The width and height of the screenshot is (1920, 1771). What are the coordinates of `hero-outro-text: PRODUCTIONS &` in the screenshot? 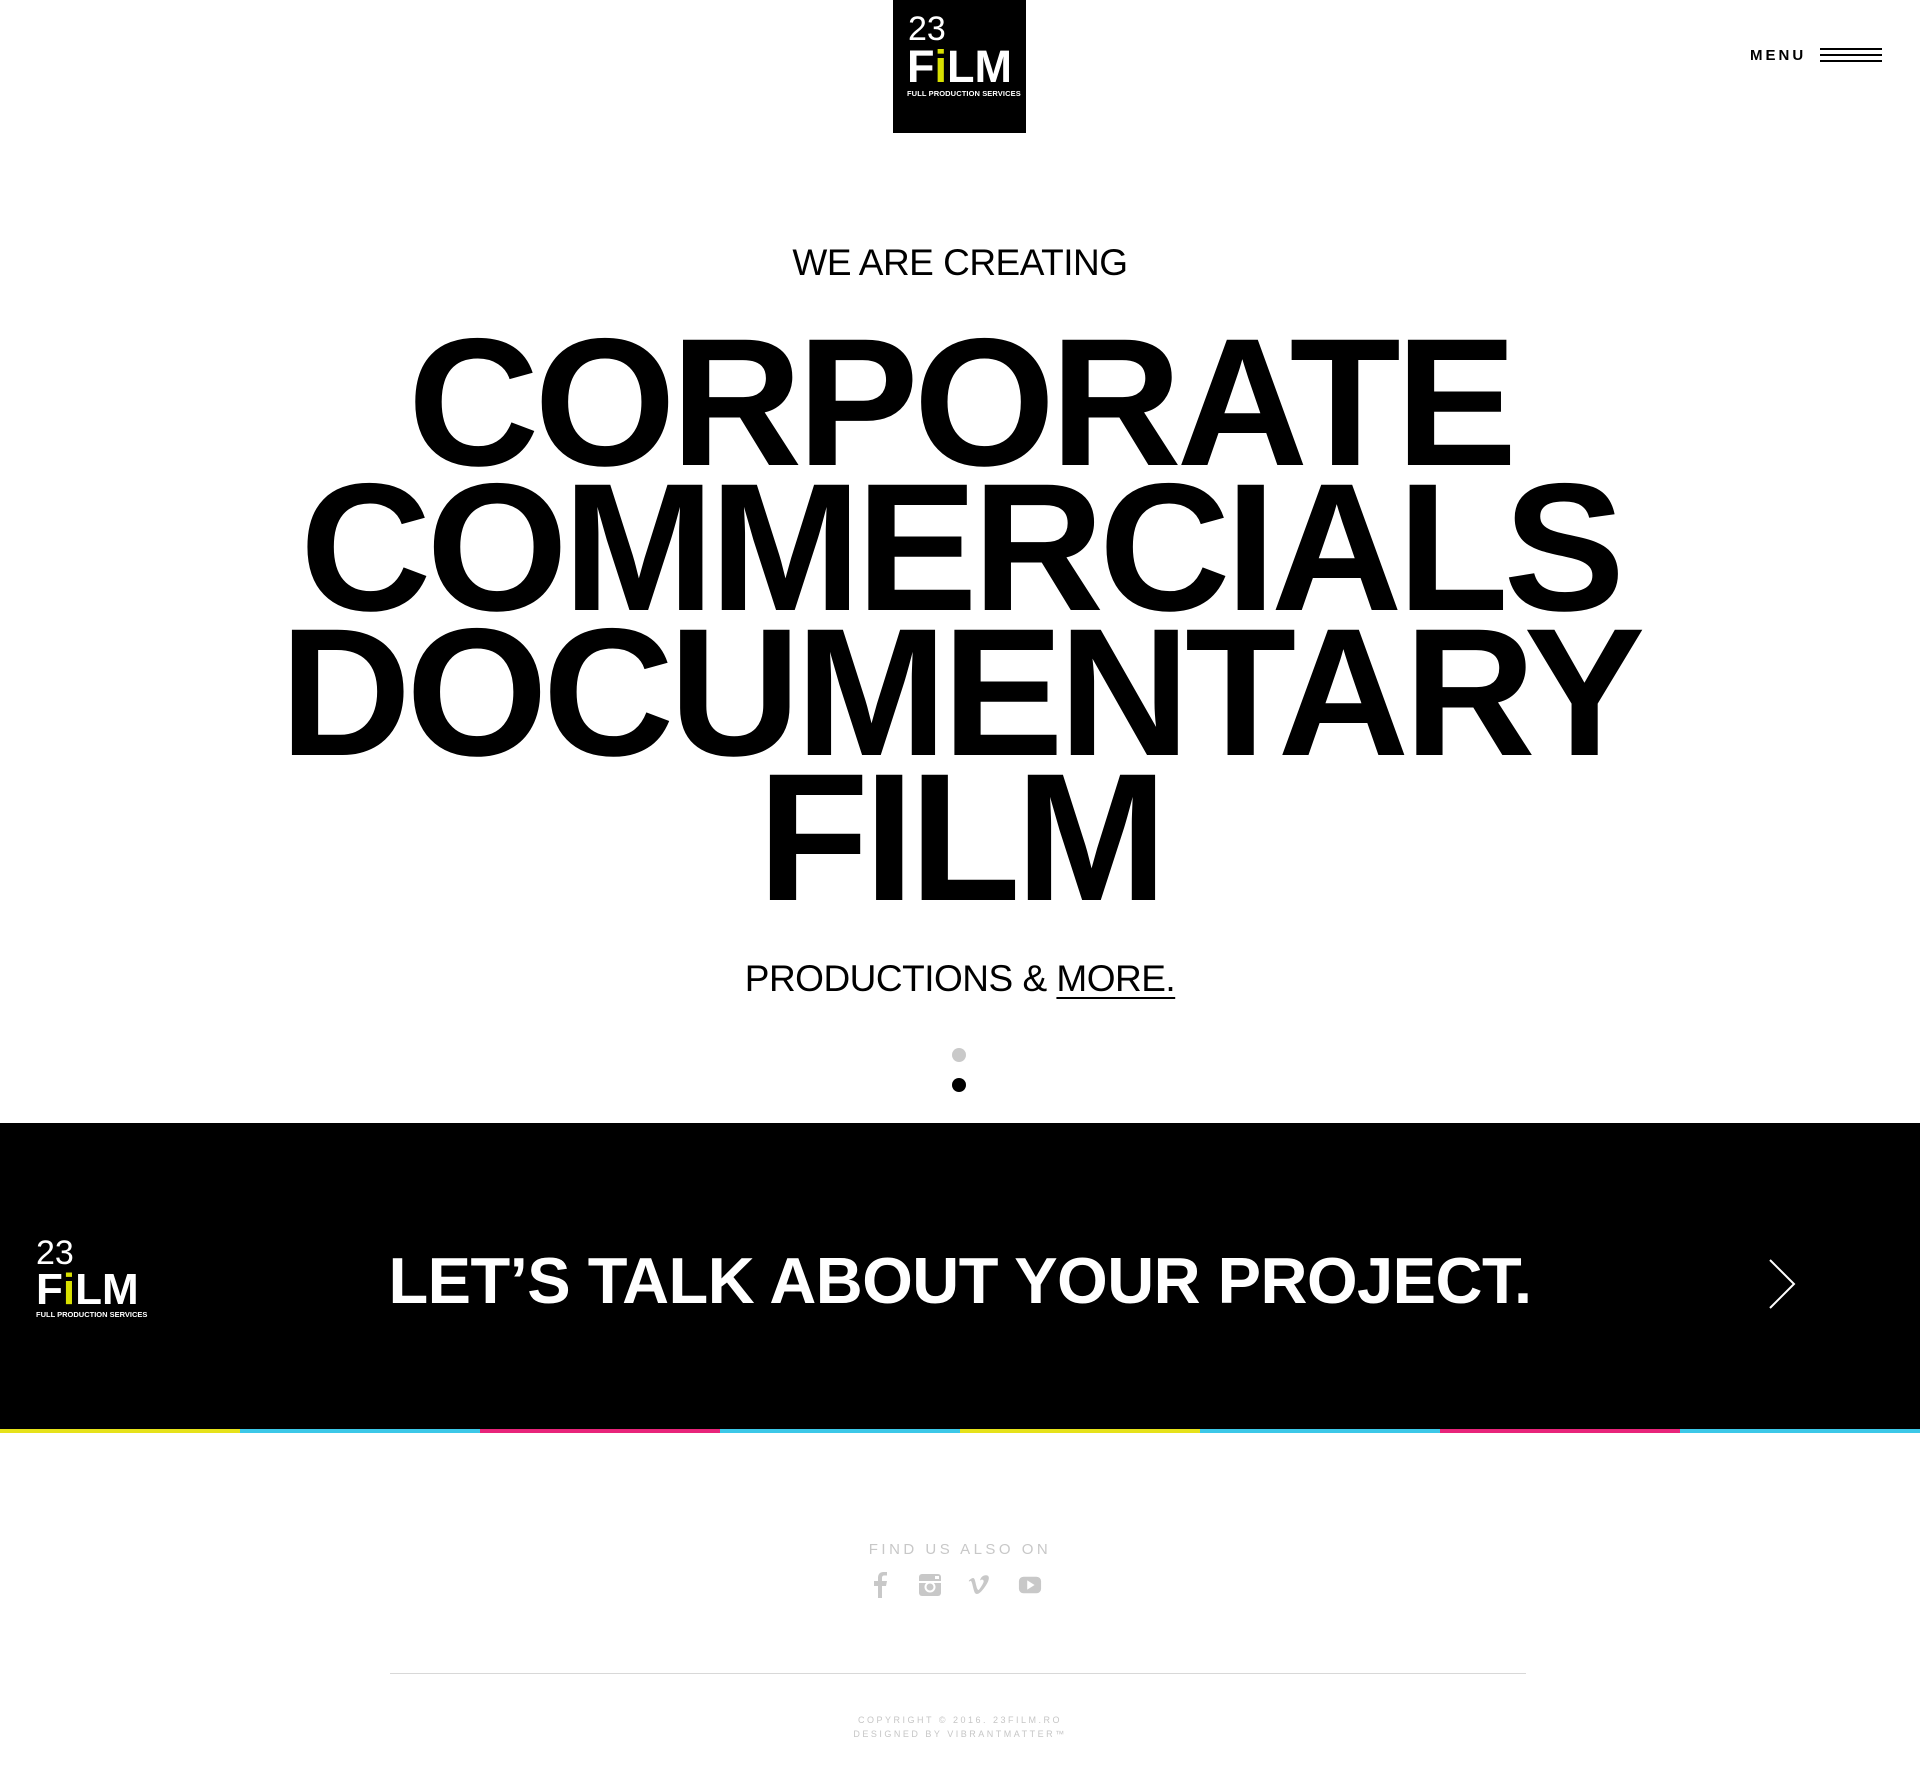 It's located at (900, 978).